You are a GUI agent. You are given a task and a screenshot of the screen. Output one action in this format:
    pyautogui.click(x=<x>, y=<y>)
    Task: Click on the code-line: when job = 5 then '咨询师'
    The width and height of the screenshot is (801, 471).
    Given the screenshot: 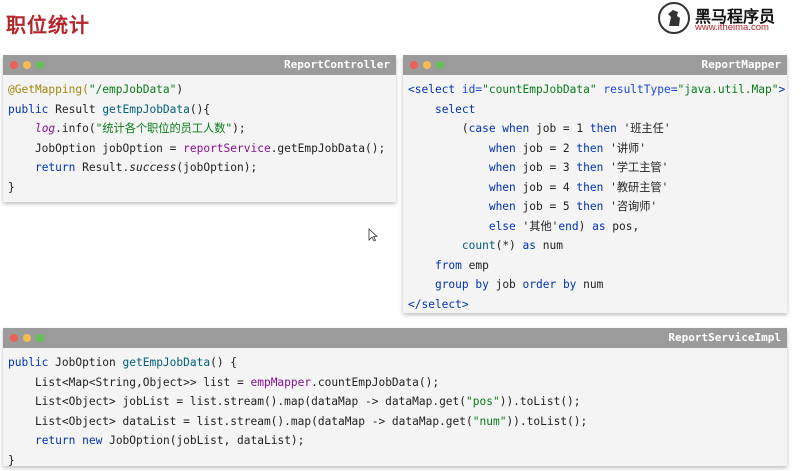 What is the action you would take?
    pyautogui.click(x=573, y=206)
    